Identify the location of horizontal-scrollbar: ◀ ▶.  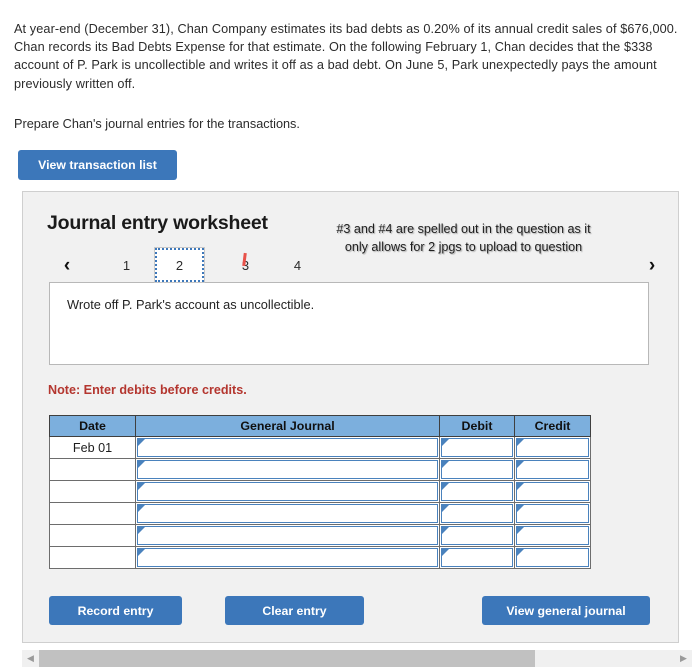
(357, 658).